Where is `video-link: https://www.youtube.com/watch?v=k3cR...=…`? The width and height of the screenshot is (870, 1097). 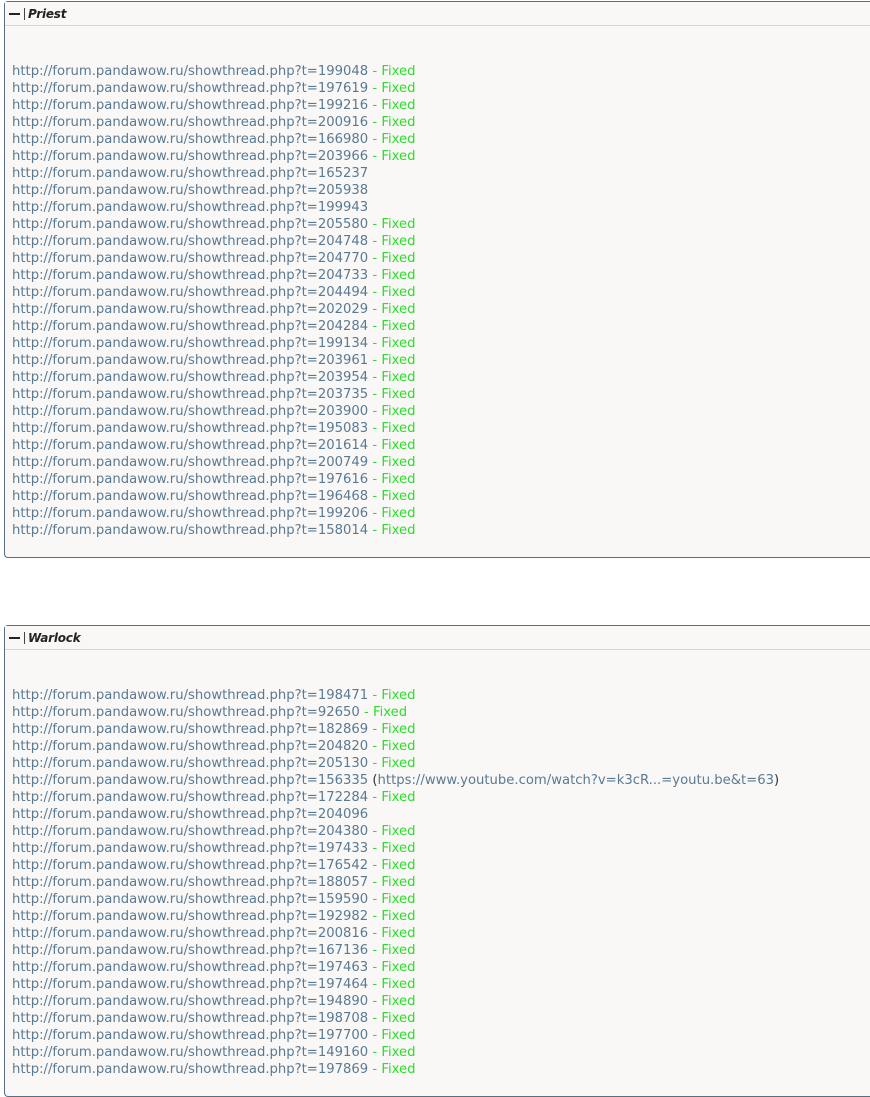
video-link: https://www.youtube.com/watch?v=k3cR...=… is located at coordinates (576, 780).